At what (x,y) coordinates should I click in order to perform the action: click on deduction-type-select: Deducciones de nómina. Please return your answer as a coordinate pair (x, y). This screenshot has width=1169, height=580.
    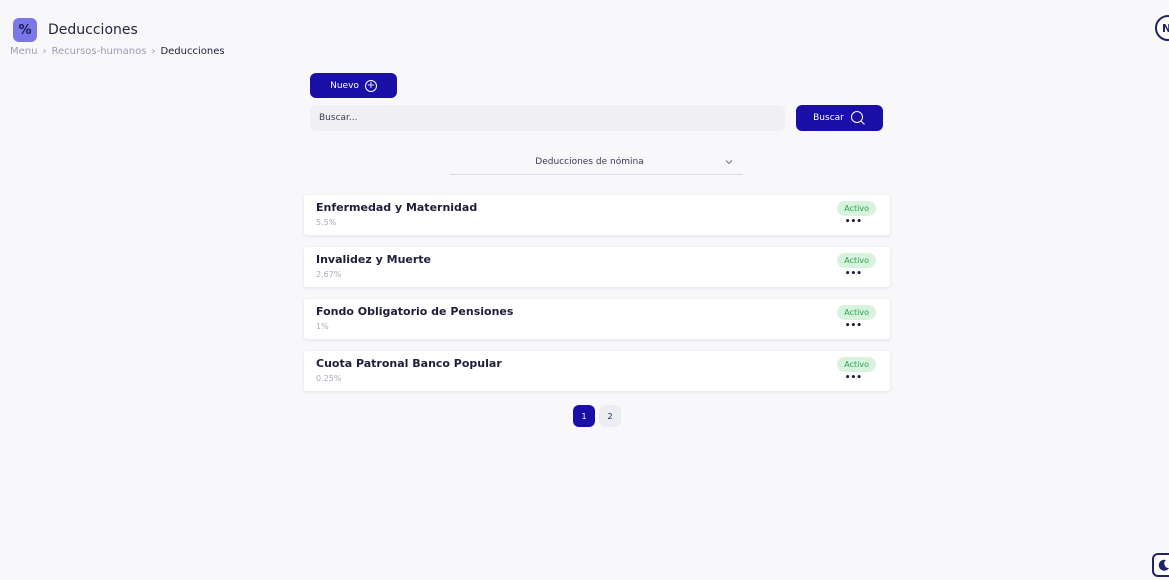
    Looking at the image, I should click on (596, 162).